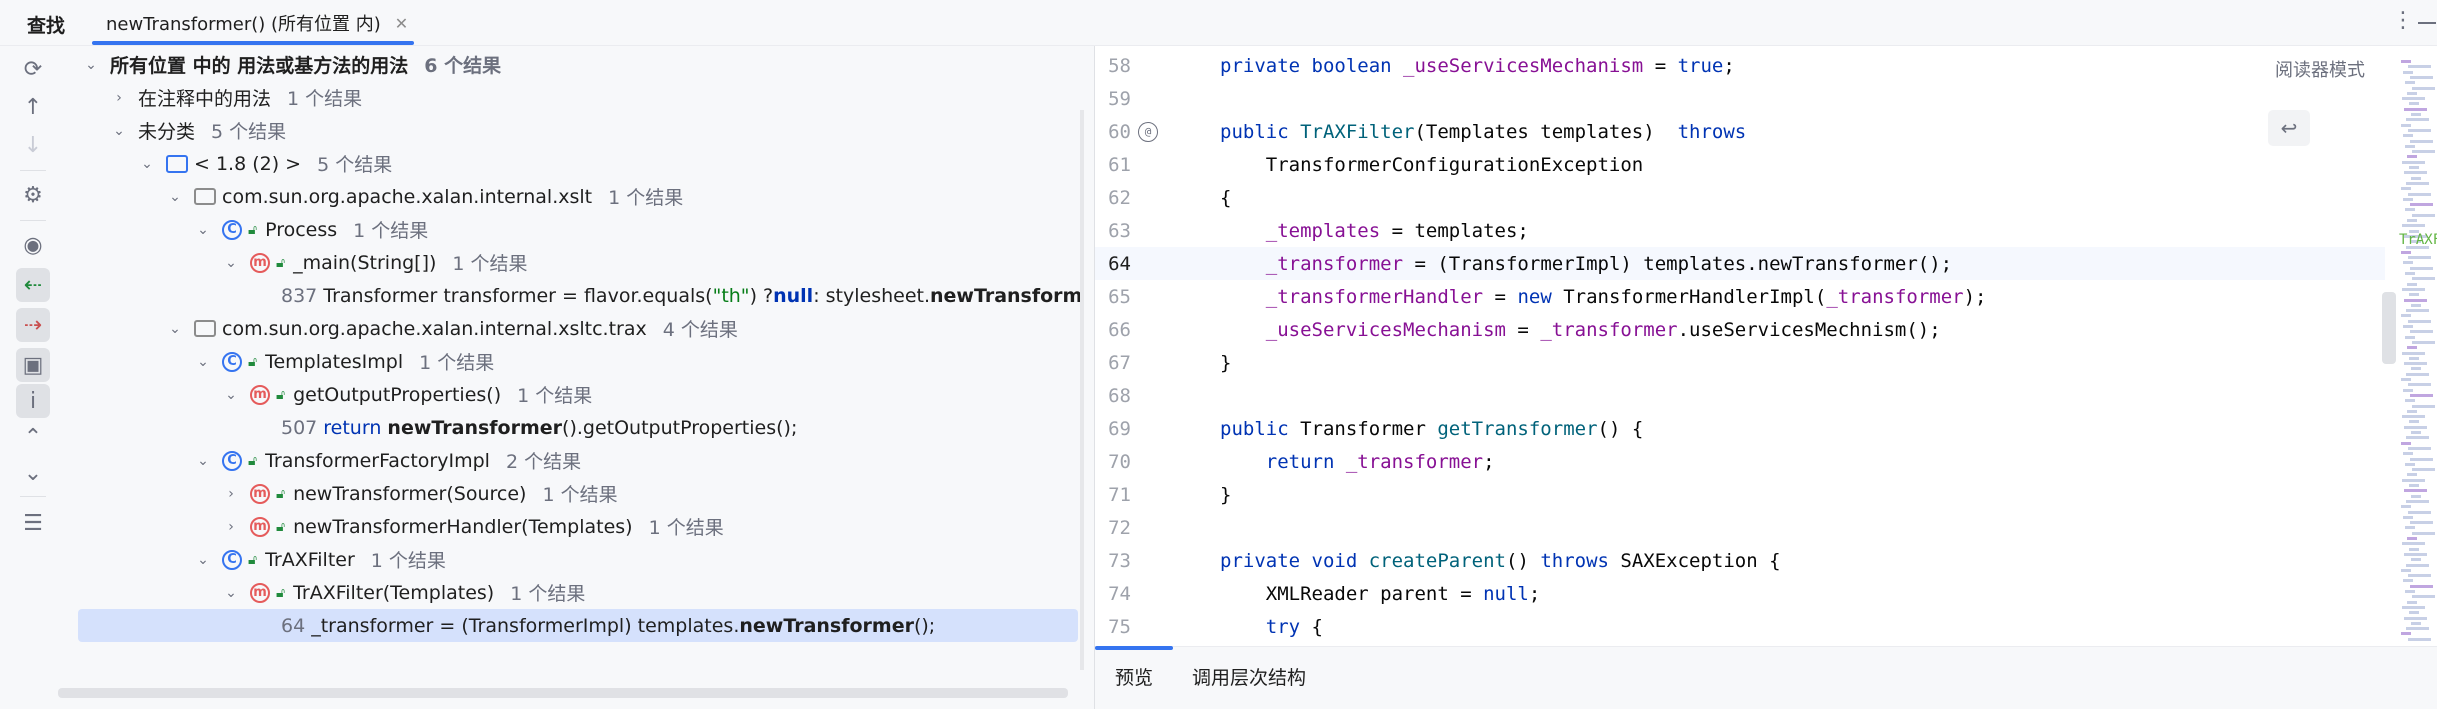  What do you see at coordinates (1740, 626) in the screenshot?
I see `code-line: 75 try {` at bounding box center [1740, 626].